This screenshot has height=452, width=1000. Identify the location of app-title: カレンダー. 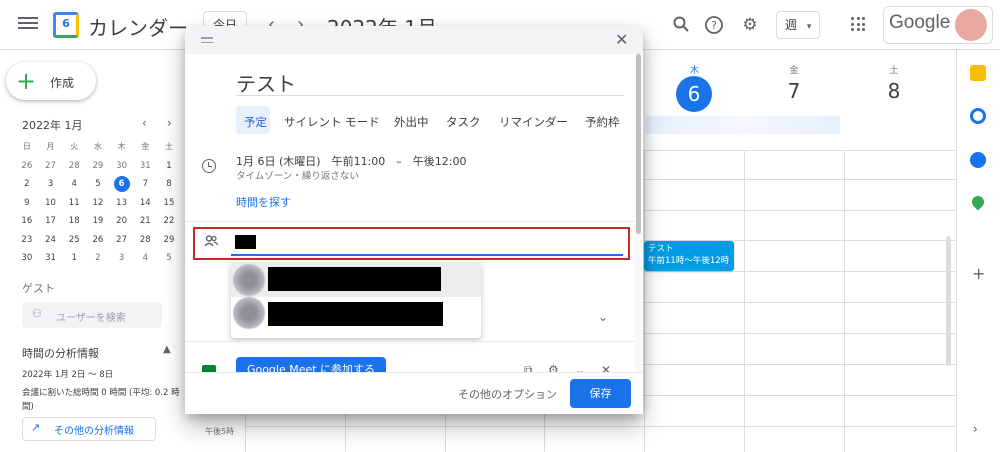
(138, 28).